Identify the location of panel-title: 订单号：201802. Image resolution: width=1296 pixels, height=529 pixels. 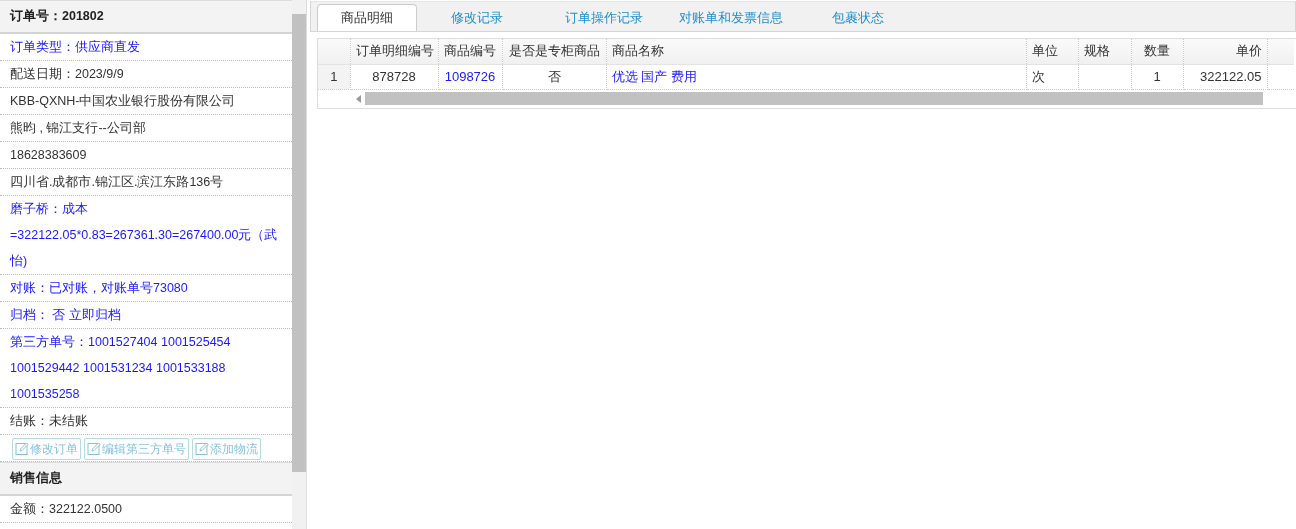
(146, 17).